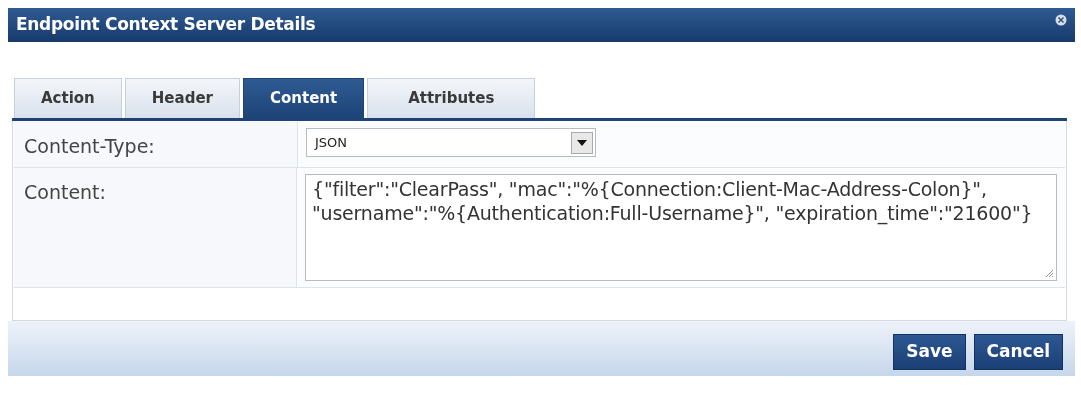 The height and width of the screenshot is (415, 1081). What do you see at coordinates (166, 25) in the screenshot?
I see `dialog-title: Endpoint Context Server Details` at bounding box center [166, 25].